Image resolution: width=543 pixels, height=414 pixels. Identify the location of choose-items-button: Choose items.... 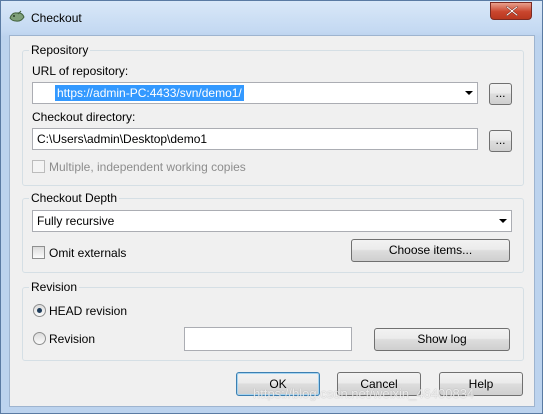
(430, 250).